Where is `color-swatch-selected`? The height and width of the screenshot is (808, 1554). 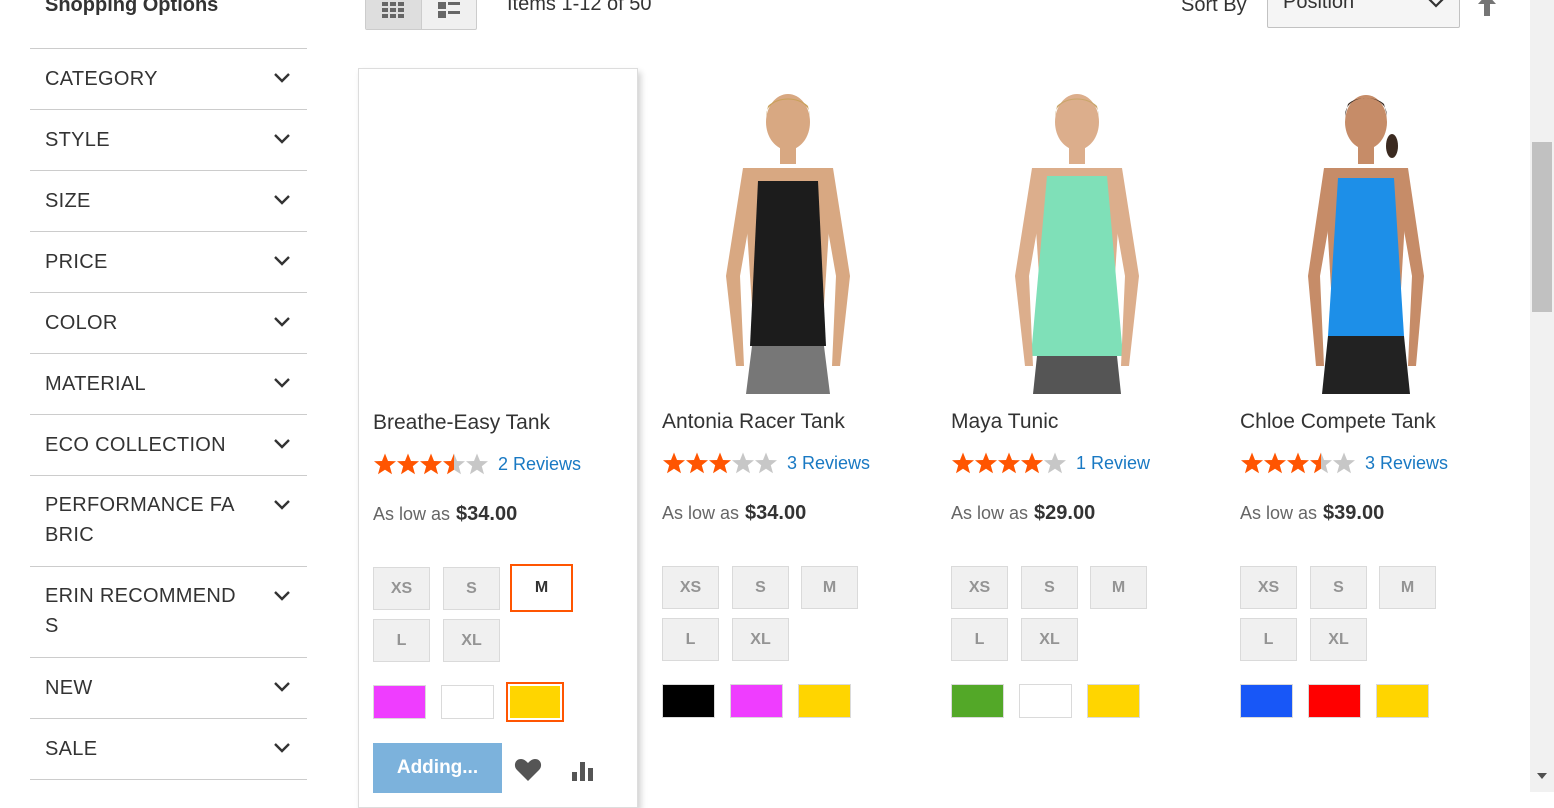 color-swatch-selected is located at coordinates (535, 702).